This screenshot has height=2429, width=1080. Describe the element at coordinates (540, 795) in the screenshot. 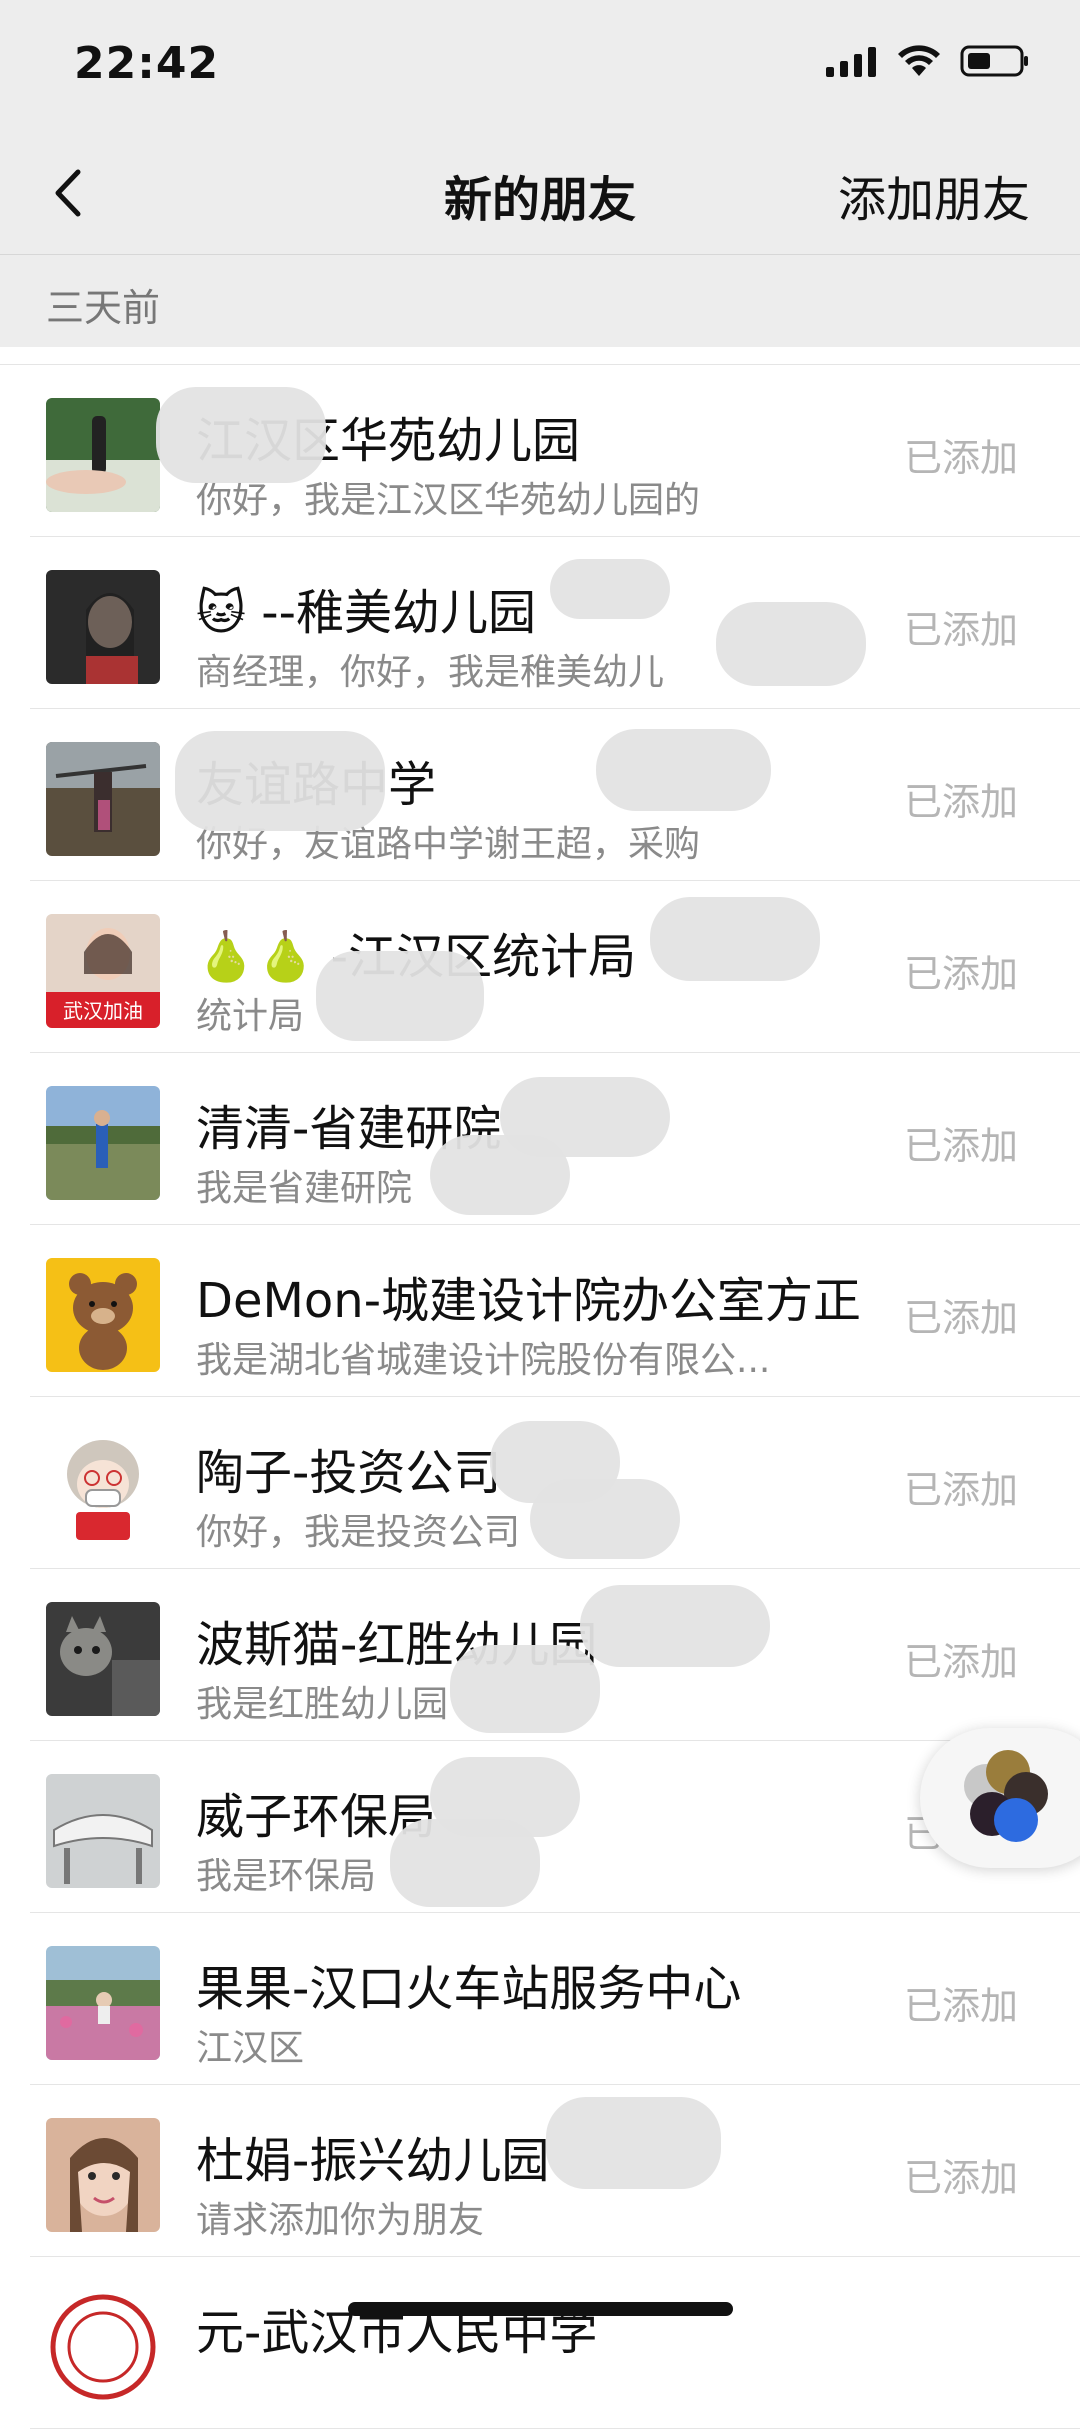

I see `list-item: 友谊路中学 你好，友谊路中学谢王超，采购 已添加` at that location.